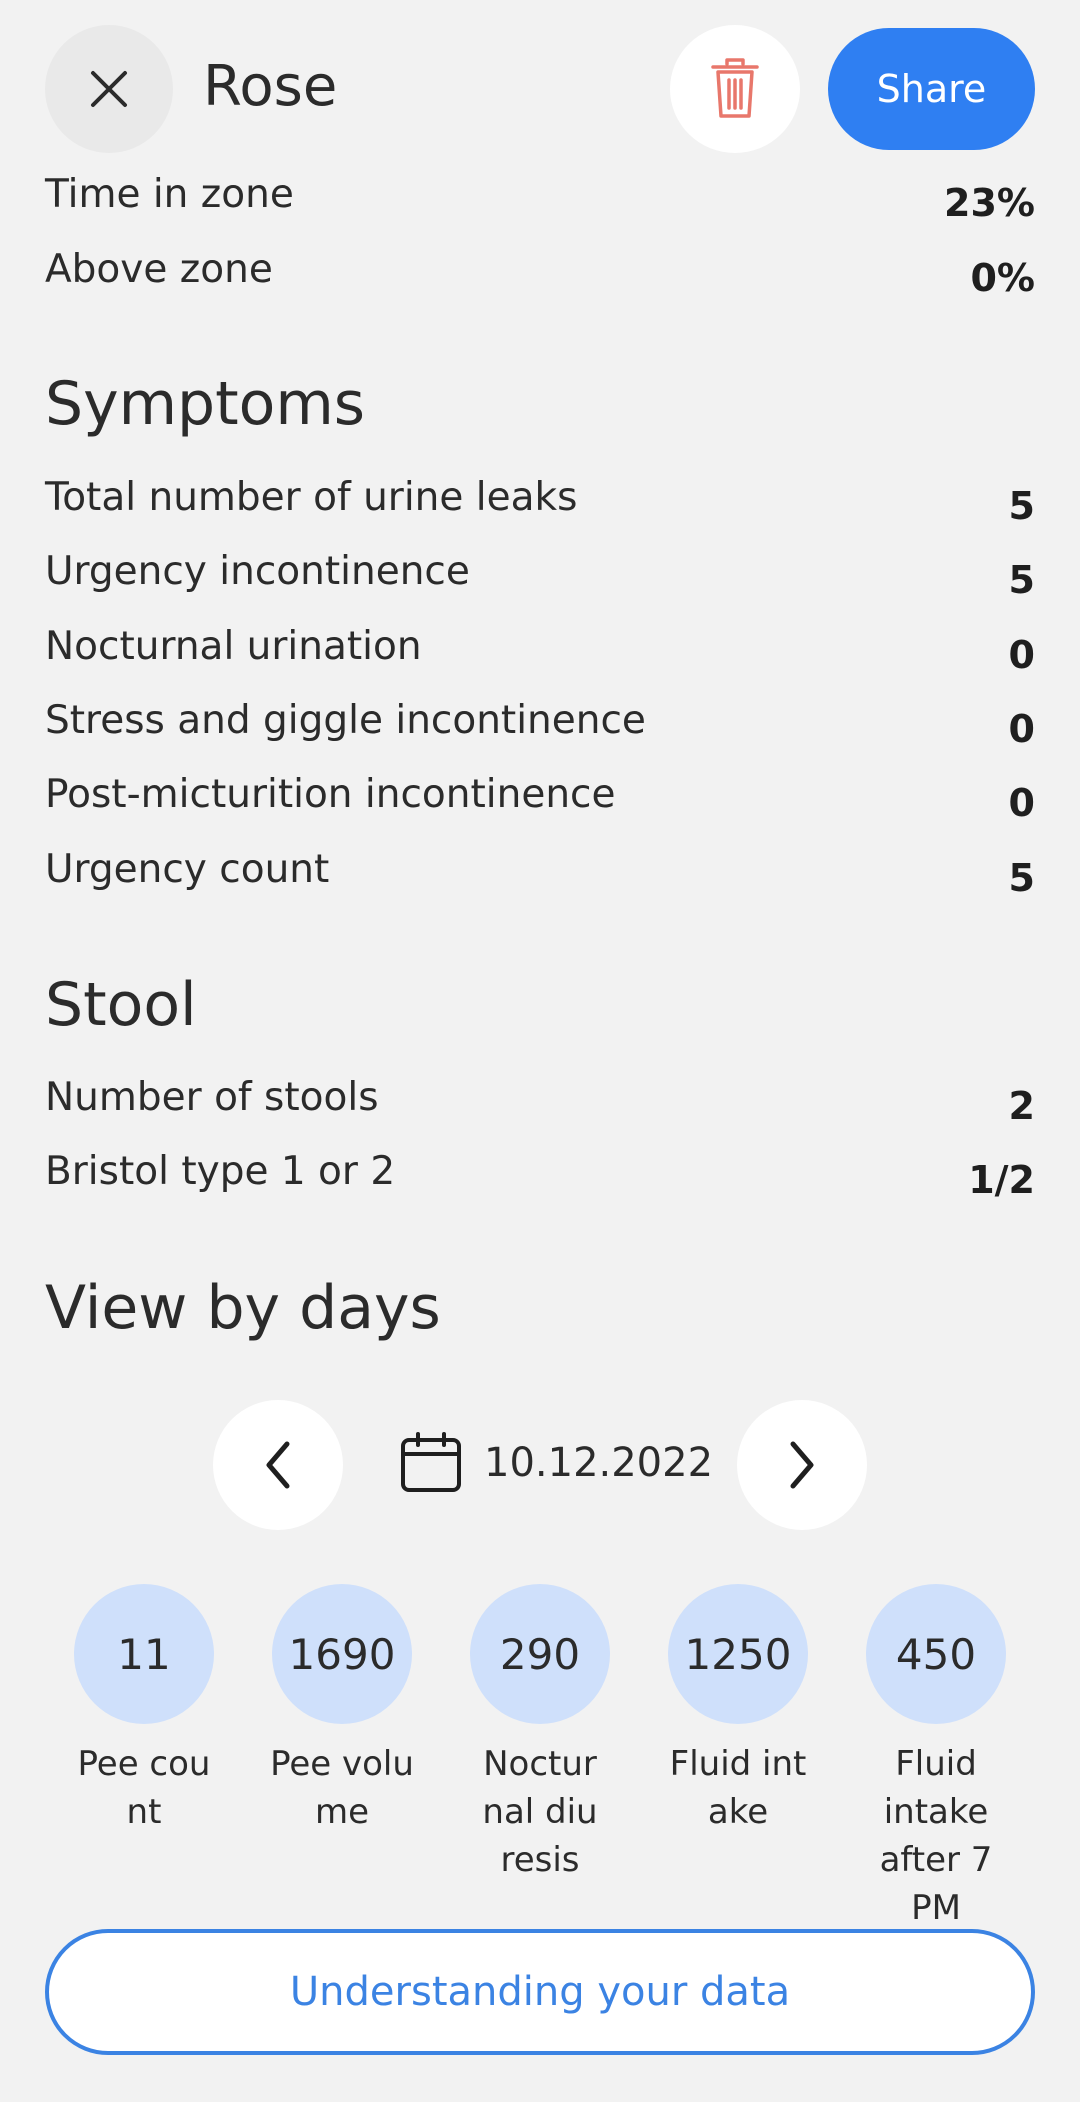 This screenshot has height=2102, width=1080. Describe the element at coordinates (738, 1654) in the screenshot. I see `metric-value: 1250` at that location.